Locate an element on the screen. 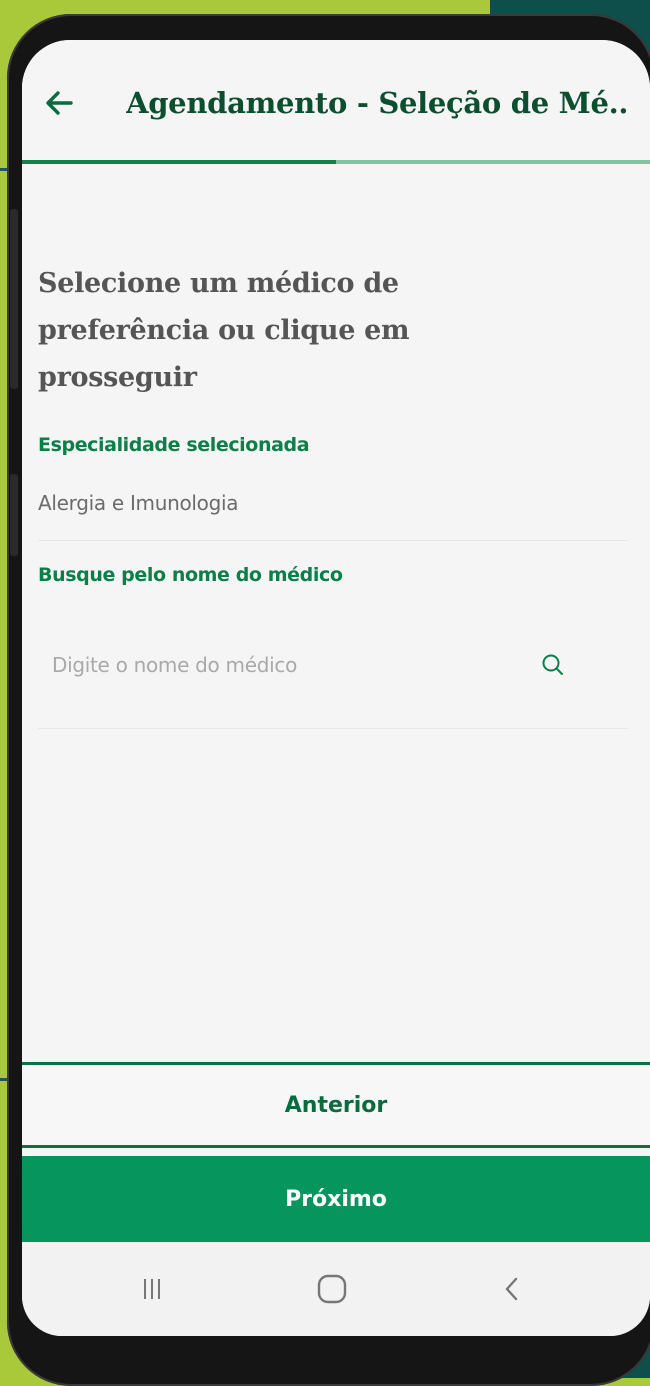 This screenshot has height=1386, width=650. progress-bar is located at coordinates (336, 162).